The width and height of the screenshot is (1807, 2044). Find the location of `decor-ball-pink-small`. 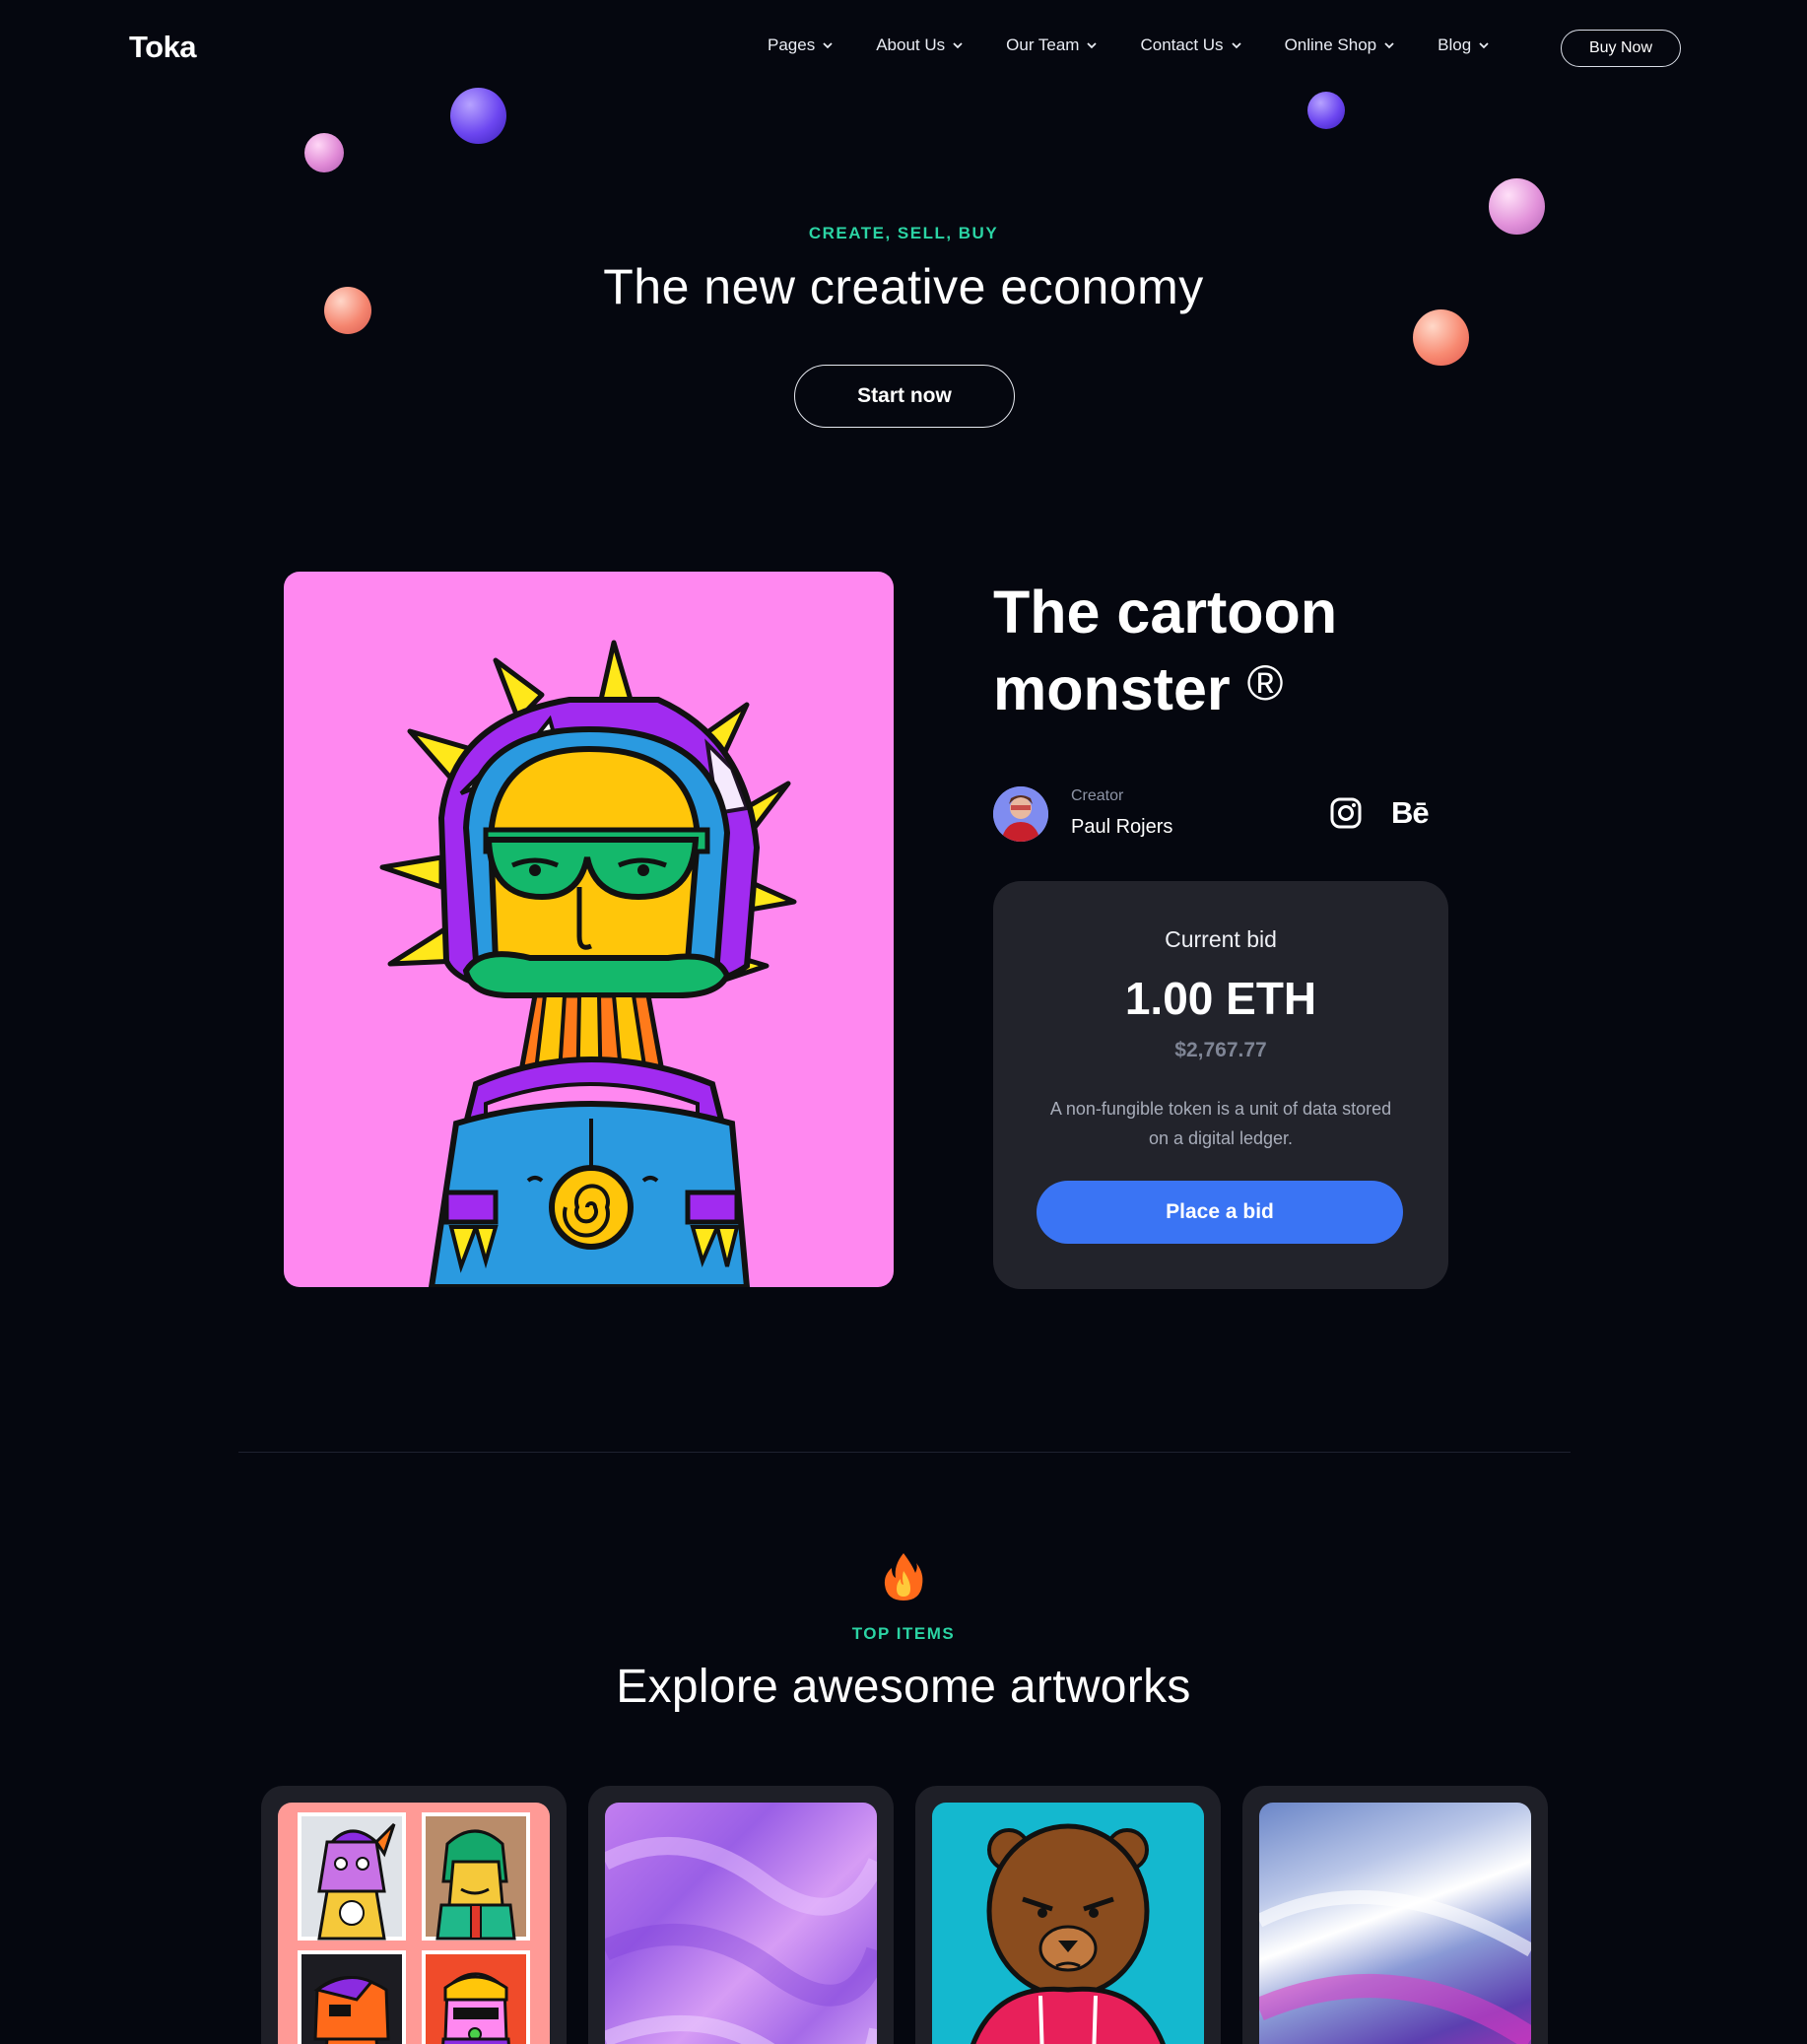

decor-ball-pink-small is located at coordinates (324, 152).